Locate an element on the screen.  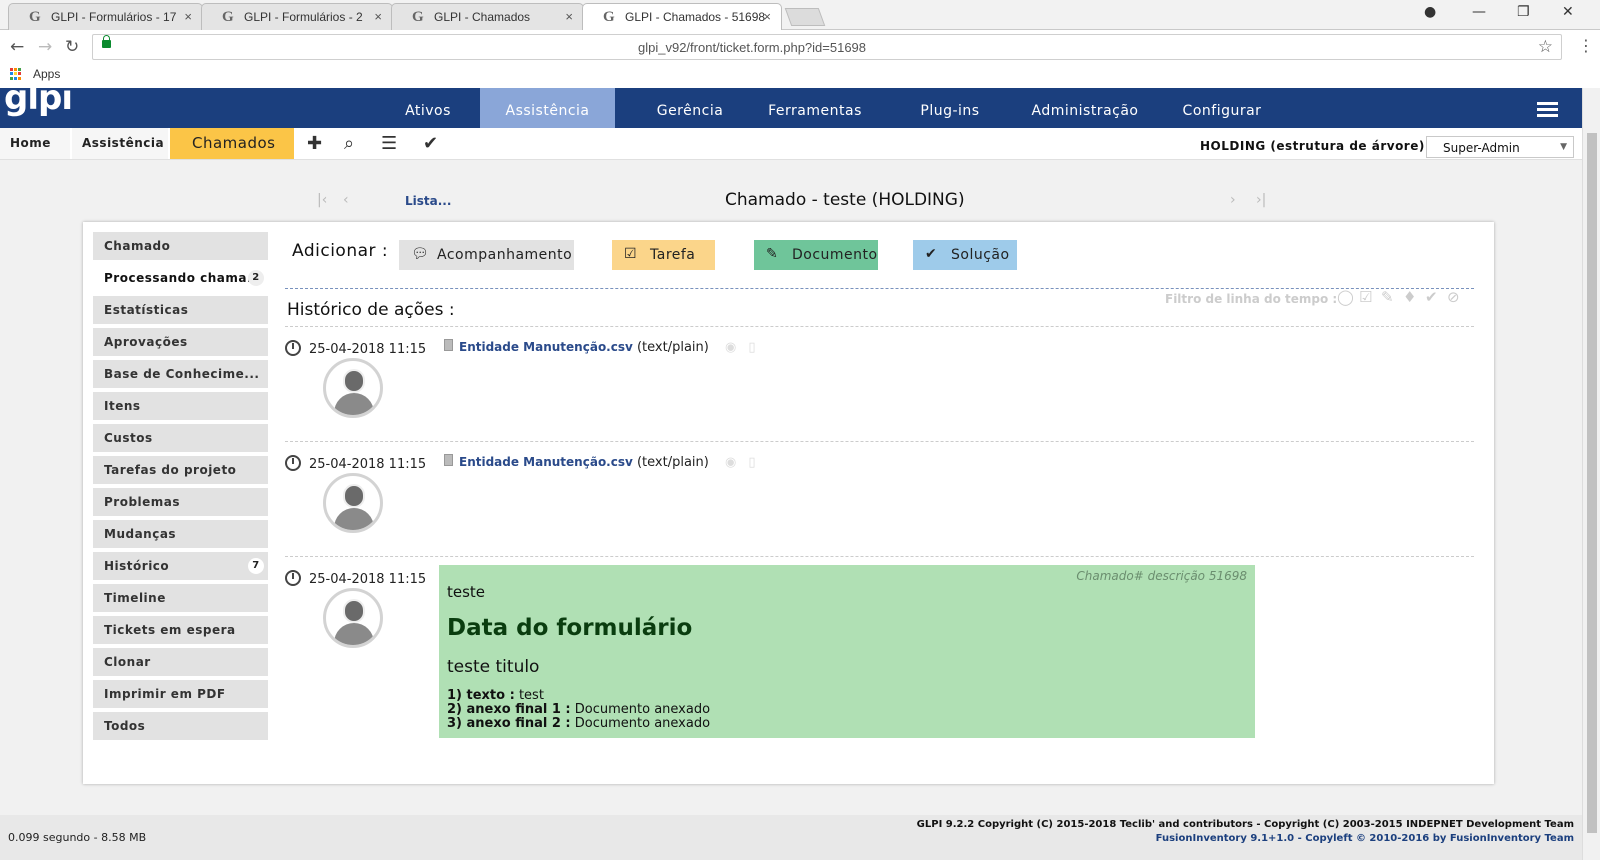
sidebar-item: Clonar is located at coordinates (180, 662).